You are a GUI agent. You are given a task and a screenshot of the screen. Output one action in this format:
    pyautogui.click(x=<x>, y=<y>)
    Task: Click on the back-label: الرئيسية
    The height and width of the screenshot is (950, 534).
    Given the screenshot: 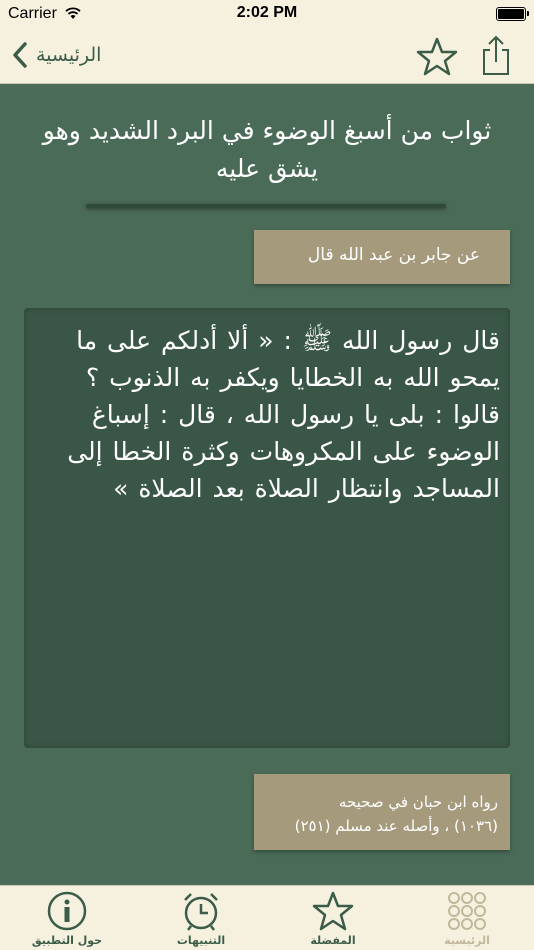 What is the action you would take?
    pyautogui.click(x=69, y=55)
    